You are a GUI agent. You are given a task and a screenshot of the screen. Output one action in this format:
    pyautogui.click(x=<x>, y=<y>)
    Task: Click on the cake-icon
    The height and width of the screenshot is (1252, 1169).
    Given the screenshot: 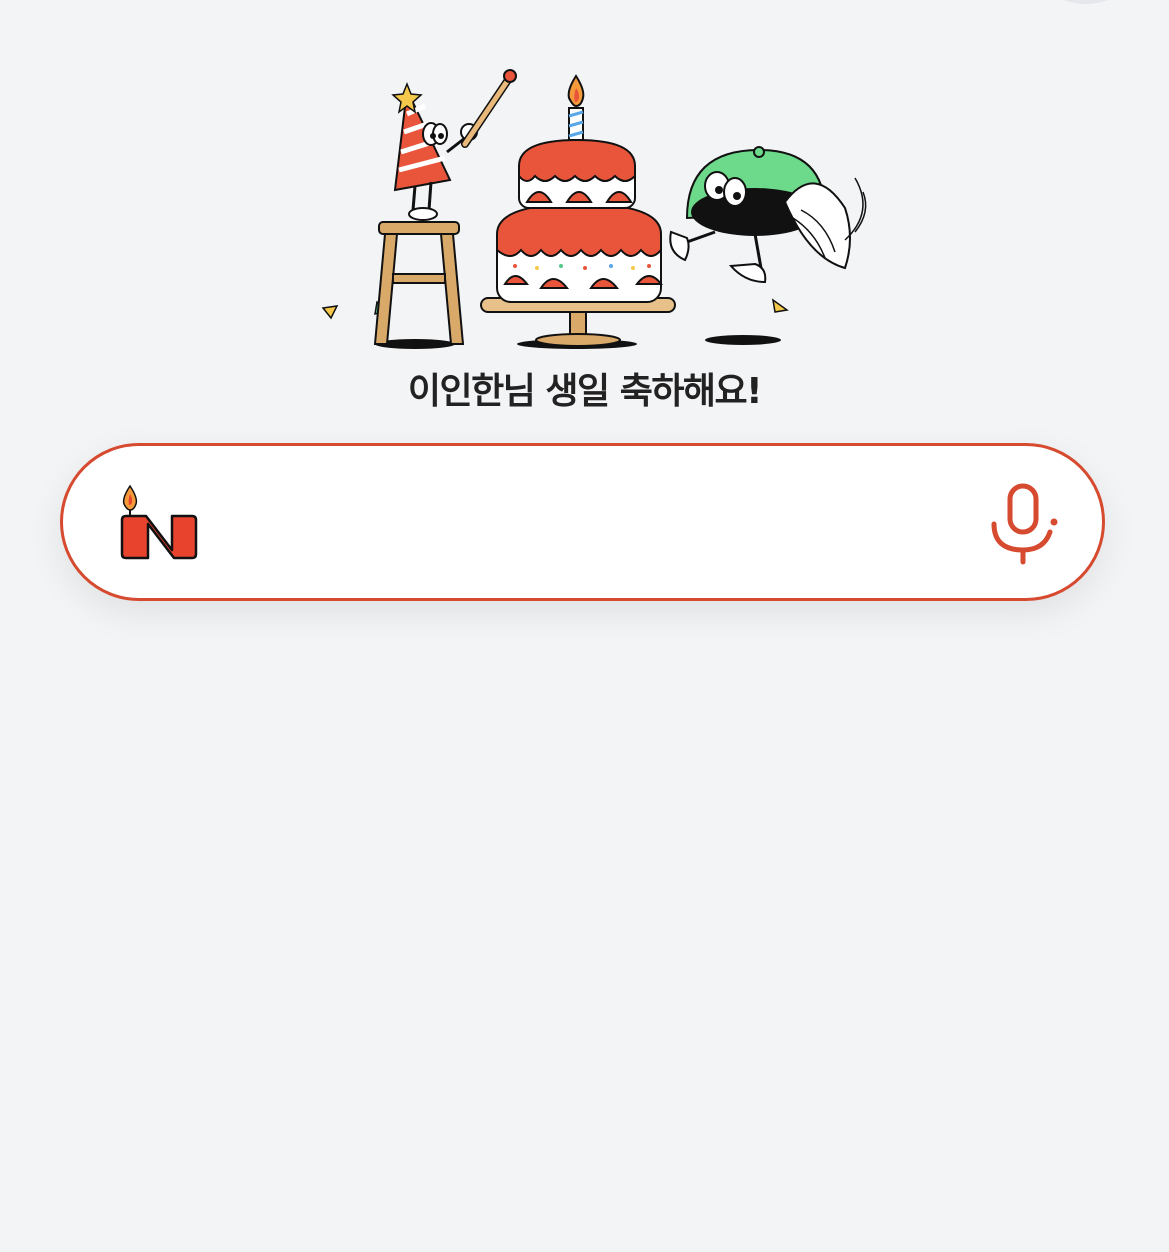 What is the action you would take?
    pyautogui.click(x=578, y=210)
    